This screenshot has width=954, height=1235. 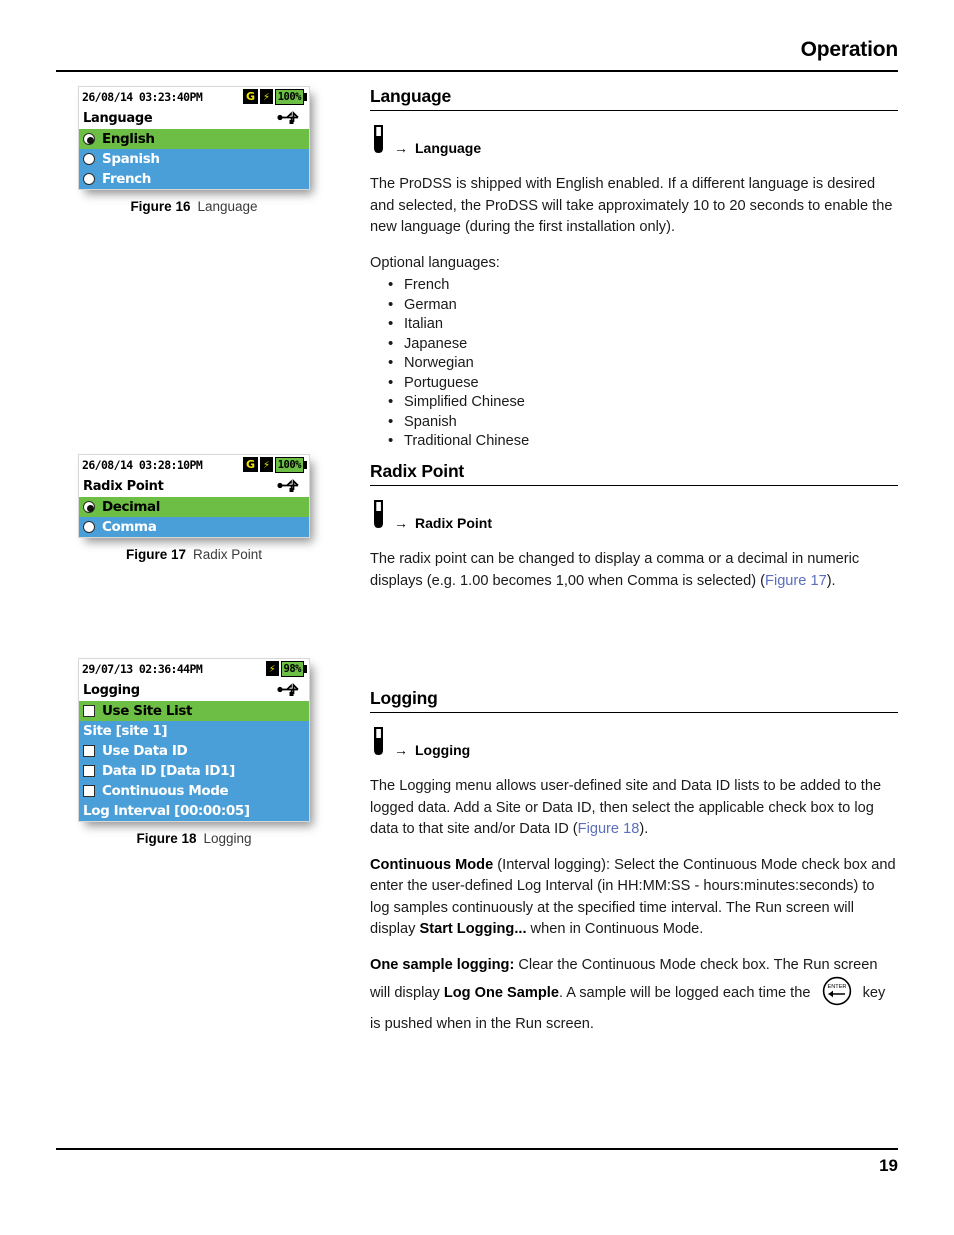 I want to click on figure-caption-label: Figure 16, so click(x=160, y=206).